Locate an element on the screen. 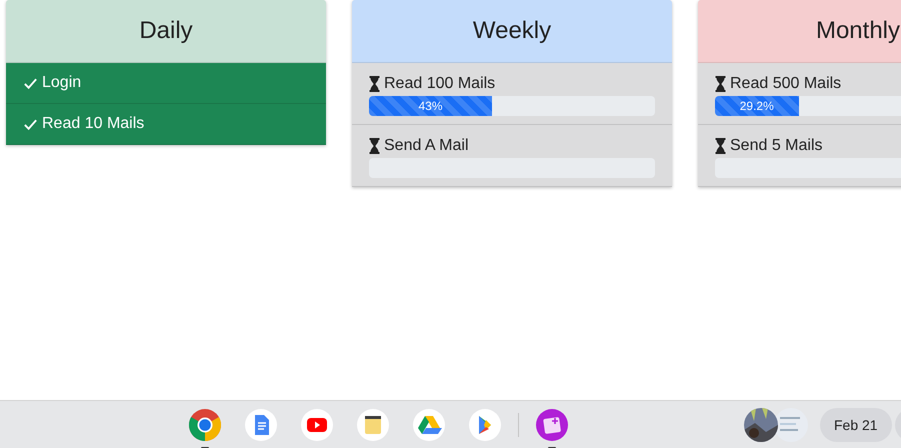 The image size is (901, 448). progress-reading: 29.2% is located at coordinates (757, 106).